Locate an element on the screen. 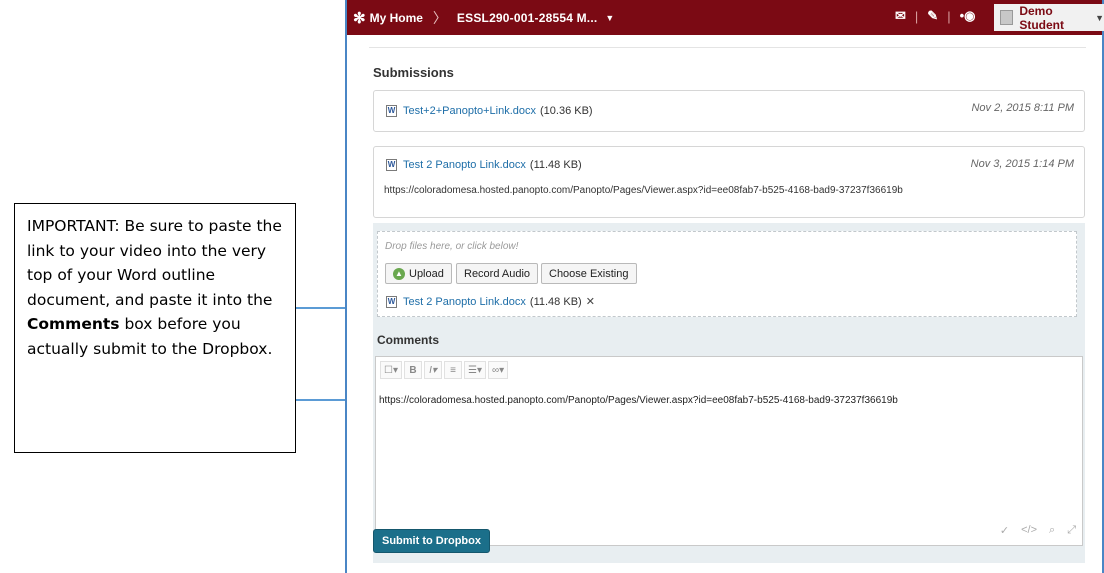  submit-button: Submit to Dropbox is located at coordinates (431, 541).